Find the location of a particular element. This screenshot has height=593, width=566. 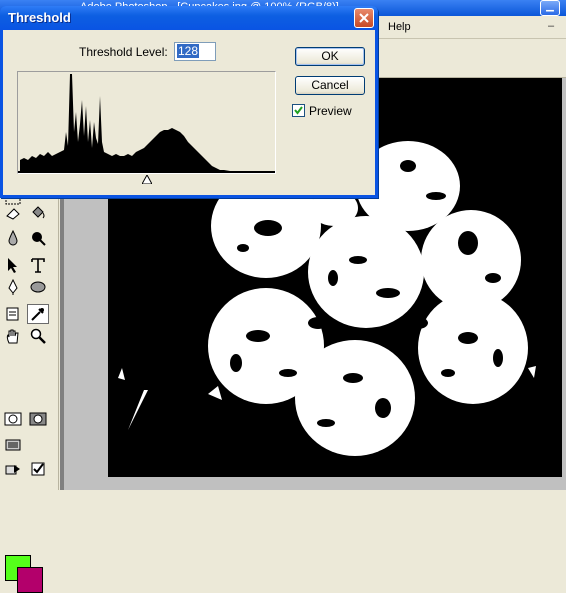

jump-to-icon is located at coordinates (13, 469).